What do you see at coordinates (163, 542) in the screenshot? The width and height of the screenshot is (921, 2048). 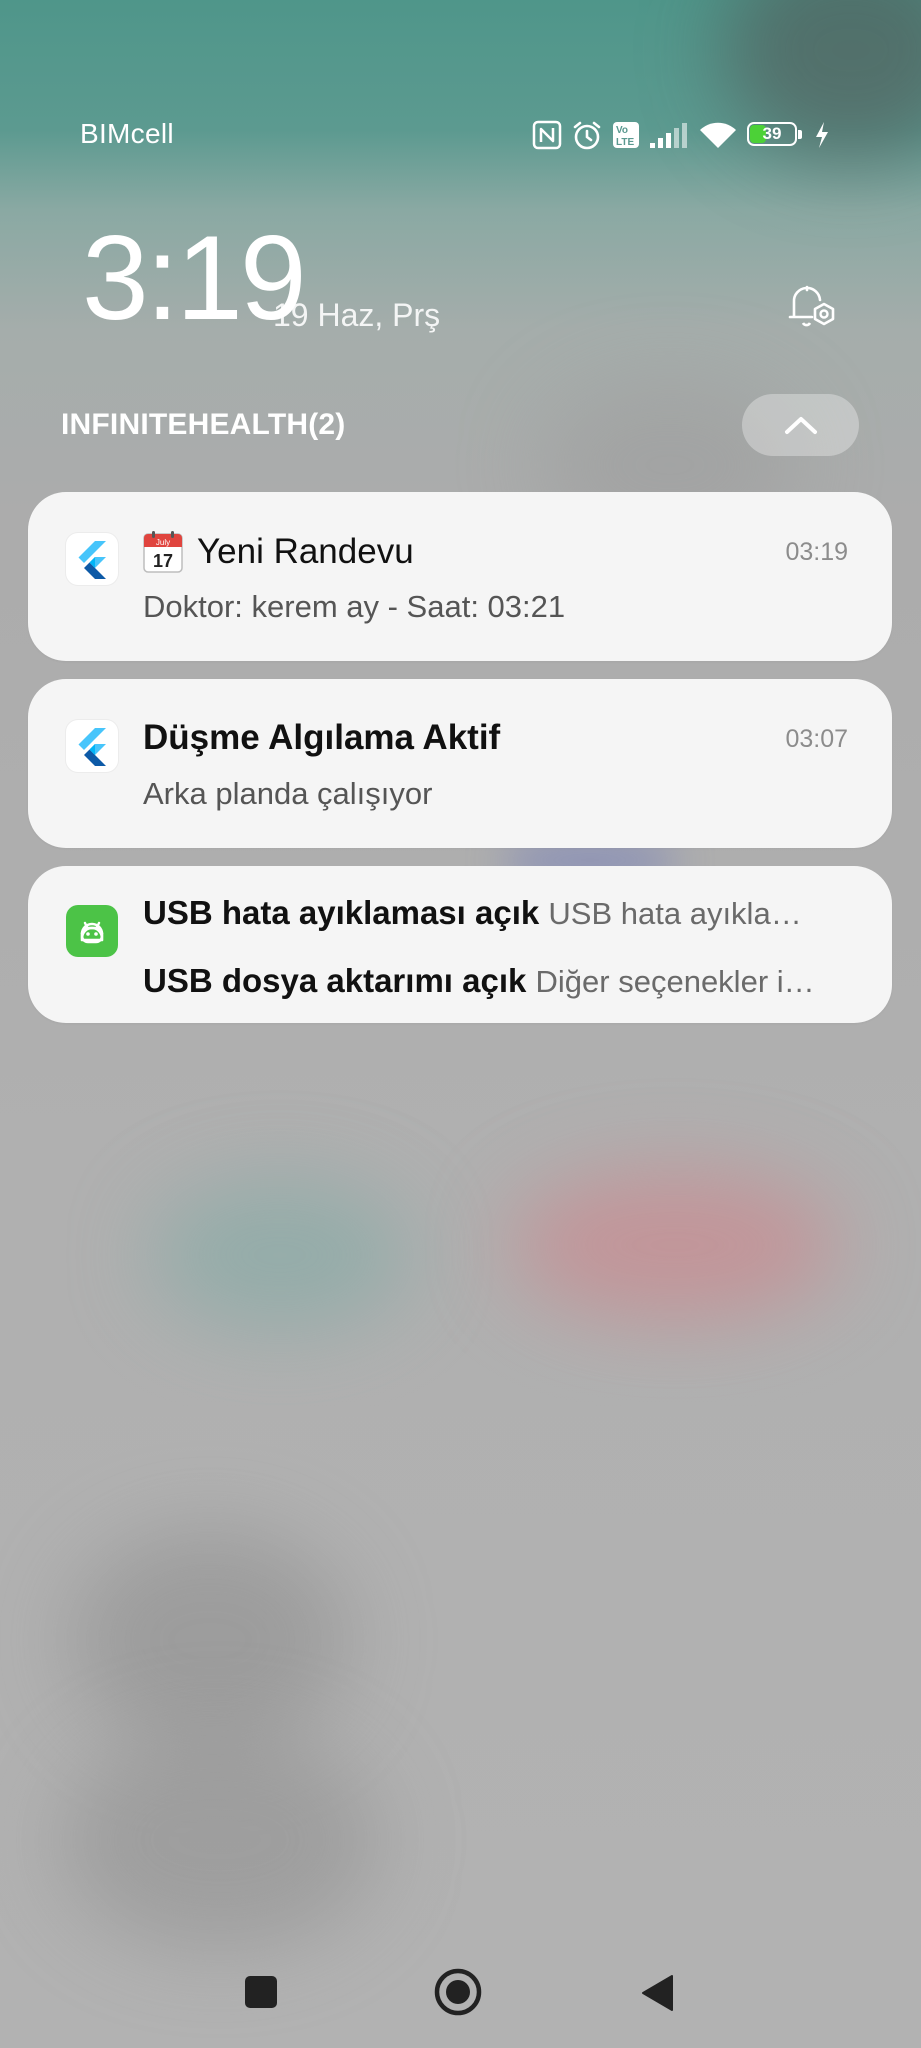 I see `calendar-month: July` at bounding box center [163, 542].